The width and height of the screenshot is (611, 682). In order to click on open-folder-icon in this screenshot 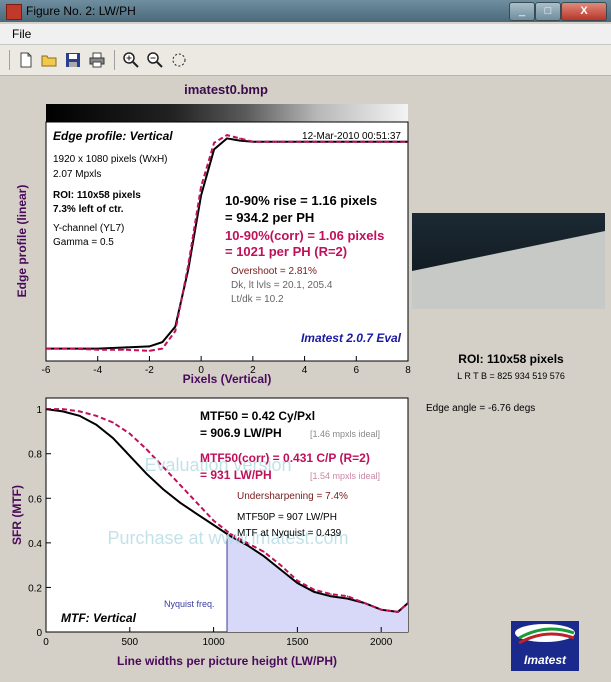, I will do `click(49, 60)`.